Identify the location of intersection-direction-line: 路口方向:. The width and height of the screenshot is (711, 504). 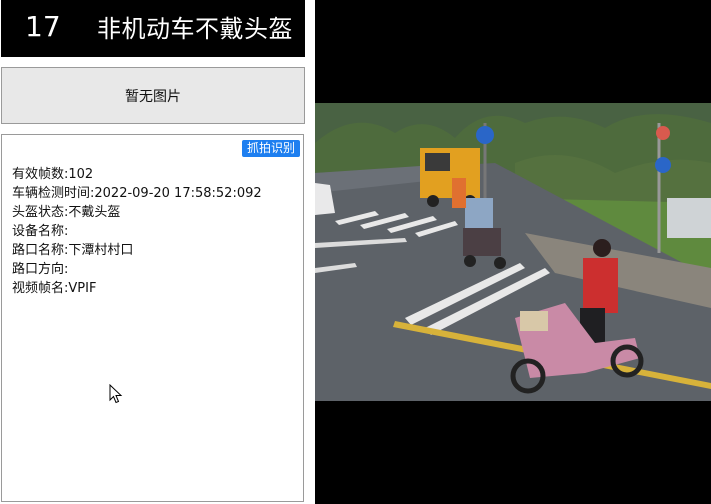
(40, 269).